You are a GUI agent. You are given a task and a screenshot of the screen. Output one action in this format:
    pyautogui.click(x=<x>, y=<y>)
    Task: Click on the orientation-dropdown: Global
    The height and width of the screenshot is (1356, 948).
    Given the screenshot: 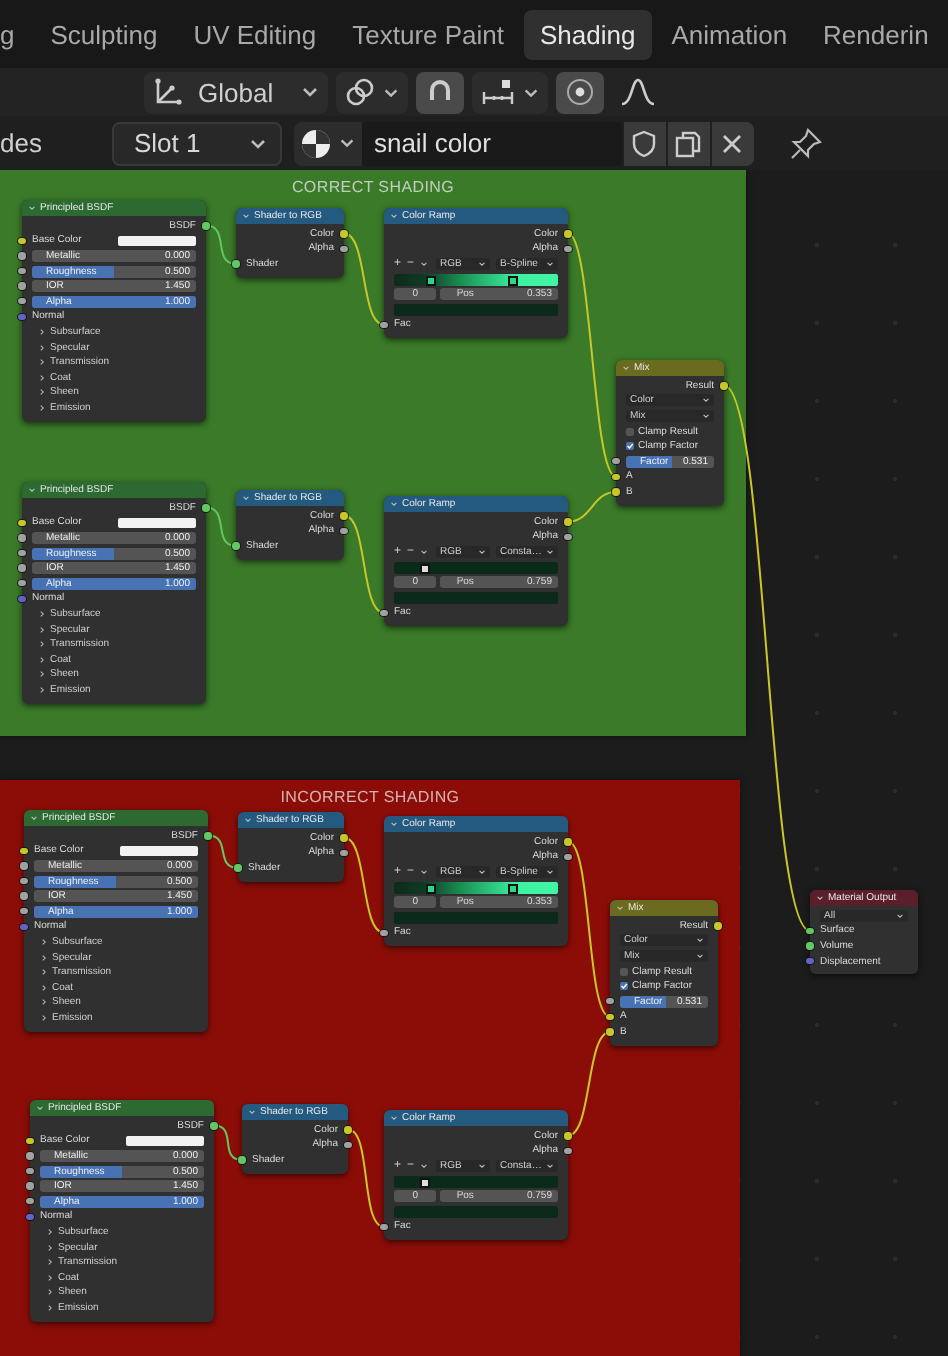 What is the action you would take?
    pyautogui.click(x=236, y=92)
    